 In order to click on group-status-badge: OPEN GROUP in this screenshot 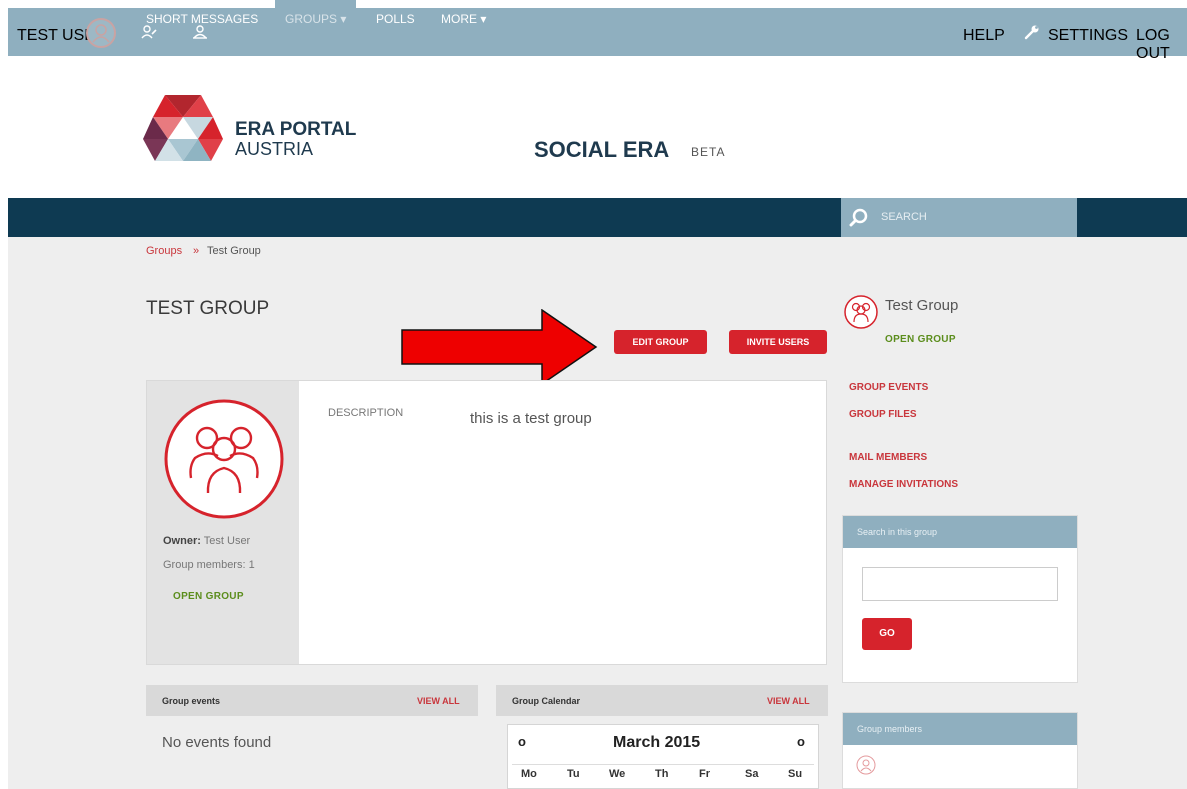, I will do `click(208, 596)`.